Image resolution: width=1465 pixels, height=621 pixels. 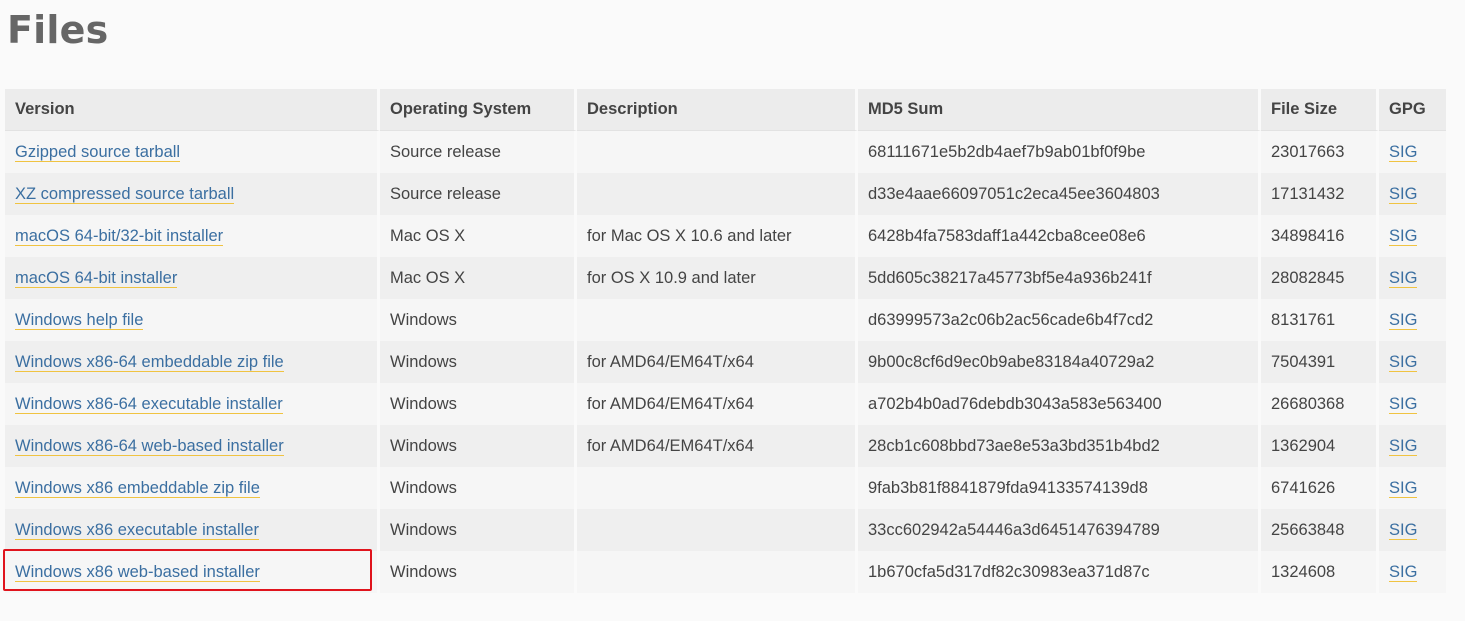 I want to click on version-link: Windows x86-64 embeddable zip file, so click(x=149, y=362).